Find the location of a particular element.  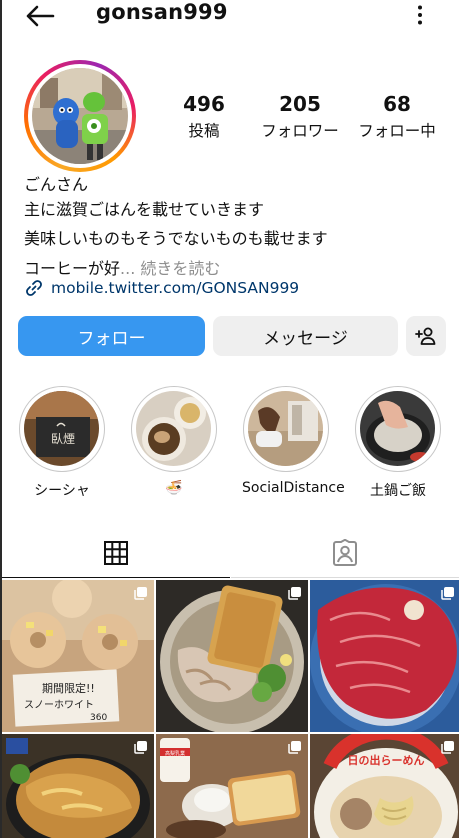

highlight-label: シーシャ is located at coordinates (62, 491).